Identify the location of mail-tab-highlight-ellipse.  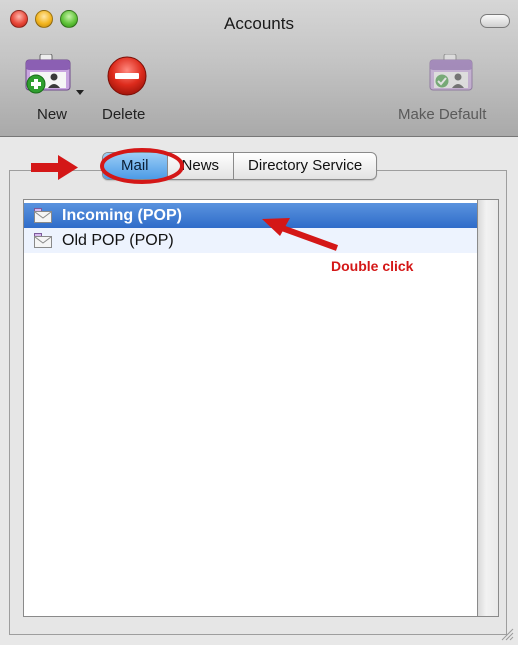
(142, 166).